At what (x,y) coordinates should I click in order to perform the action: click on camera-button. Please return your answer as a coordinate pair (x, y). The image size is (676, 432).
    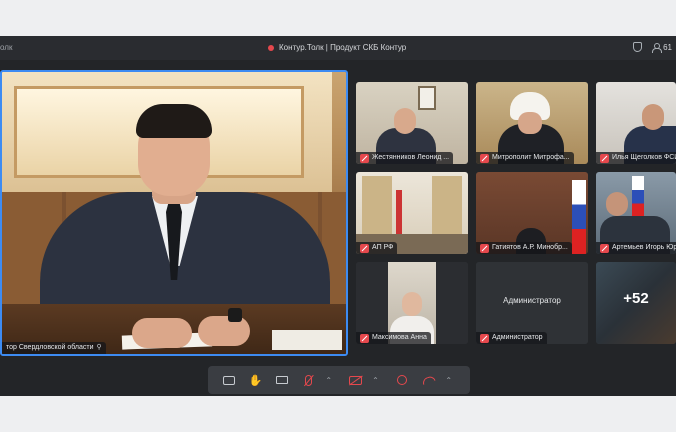
    Looking at the image, I should click on (355, 380).